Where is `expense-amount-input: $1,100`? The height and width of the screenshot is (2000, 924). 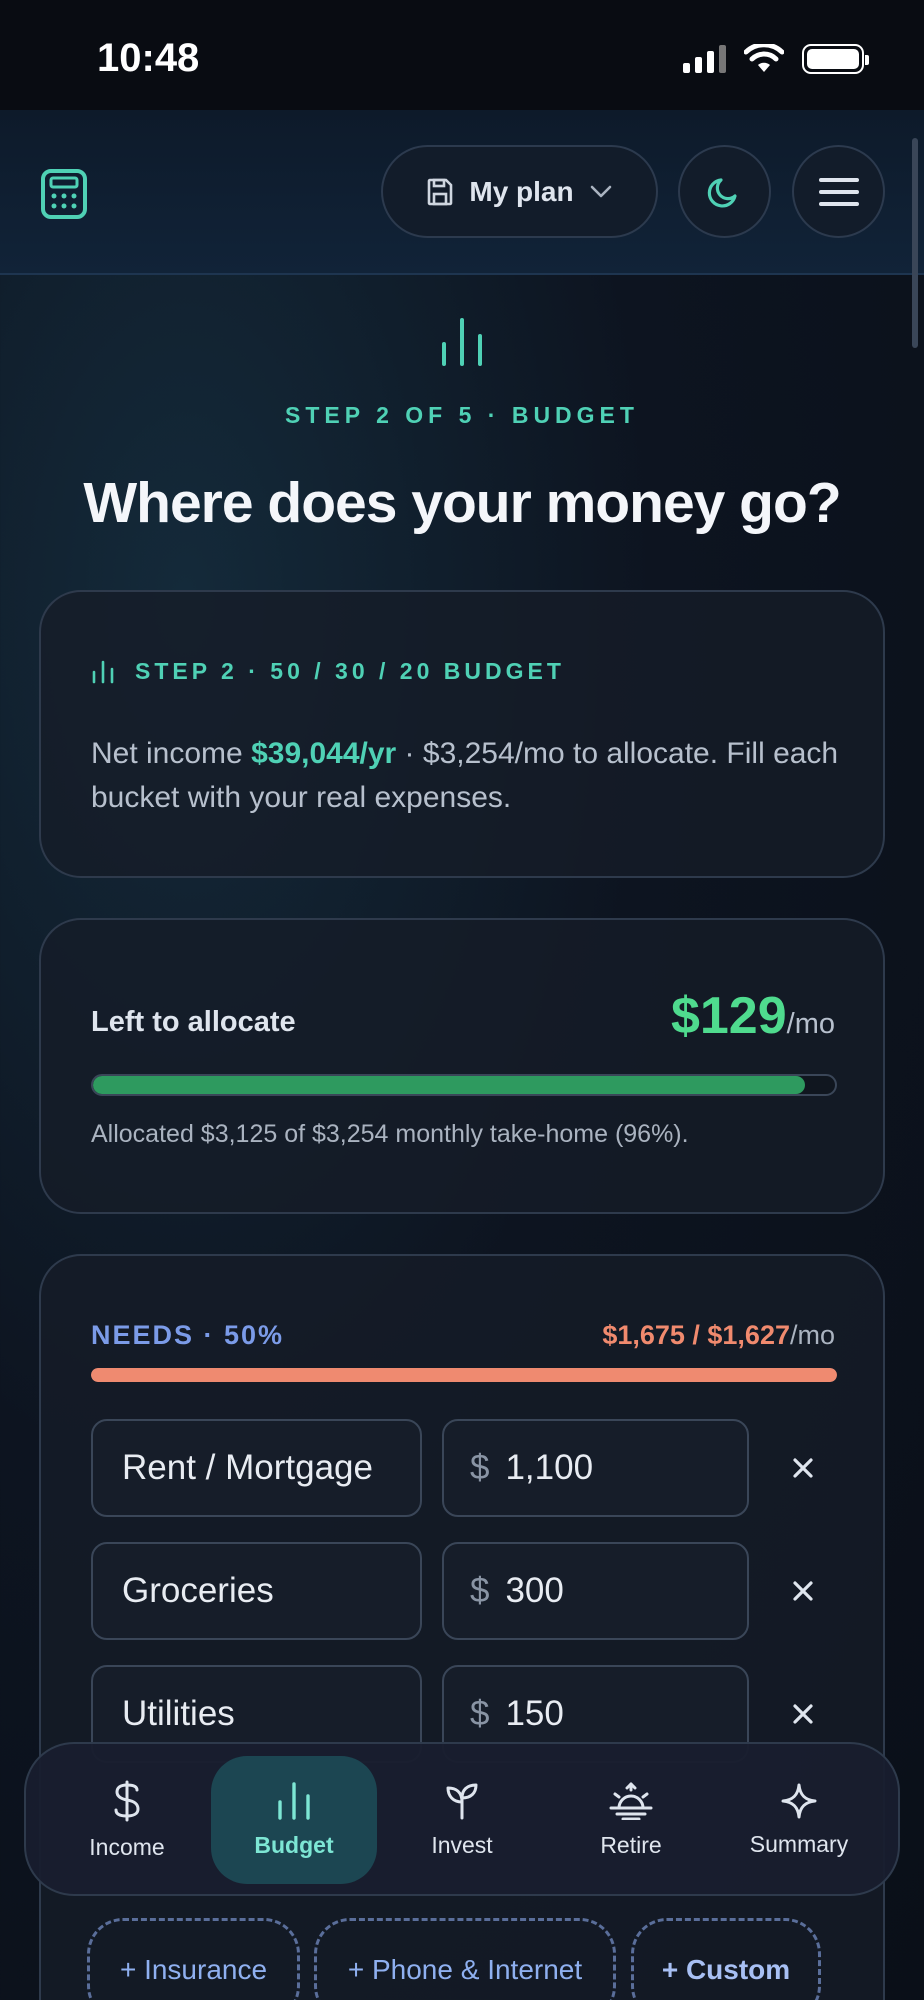 expense-amount-input: $1,100 is located at coordinates (595, 1468).